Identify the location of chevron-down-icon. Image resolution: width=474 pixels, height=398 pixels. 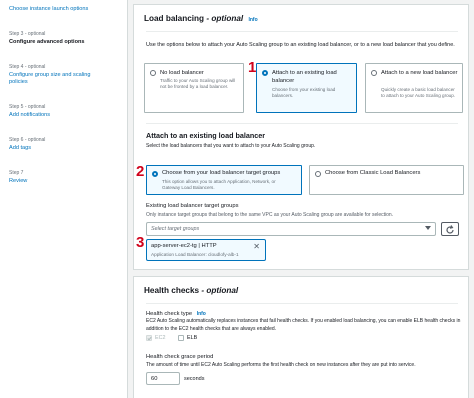
(428, 228).